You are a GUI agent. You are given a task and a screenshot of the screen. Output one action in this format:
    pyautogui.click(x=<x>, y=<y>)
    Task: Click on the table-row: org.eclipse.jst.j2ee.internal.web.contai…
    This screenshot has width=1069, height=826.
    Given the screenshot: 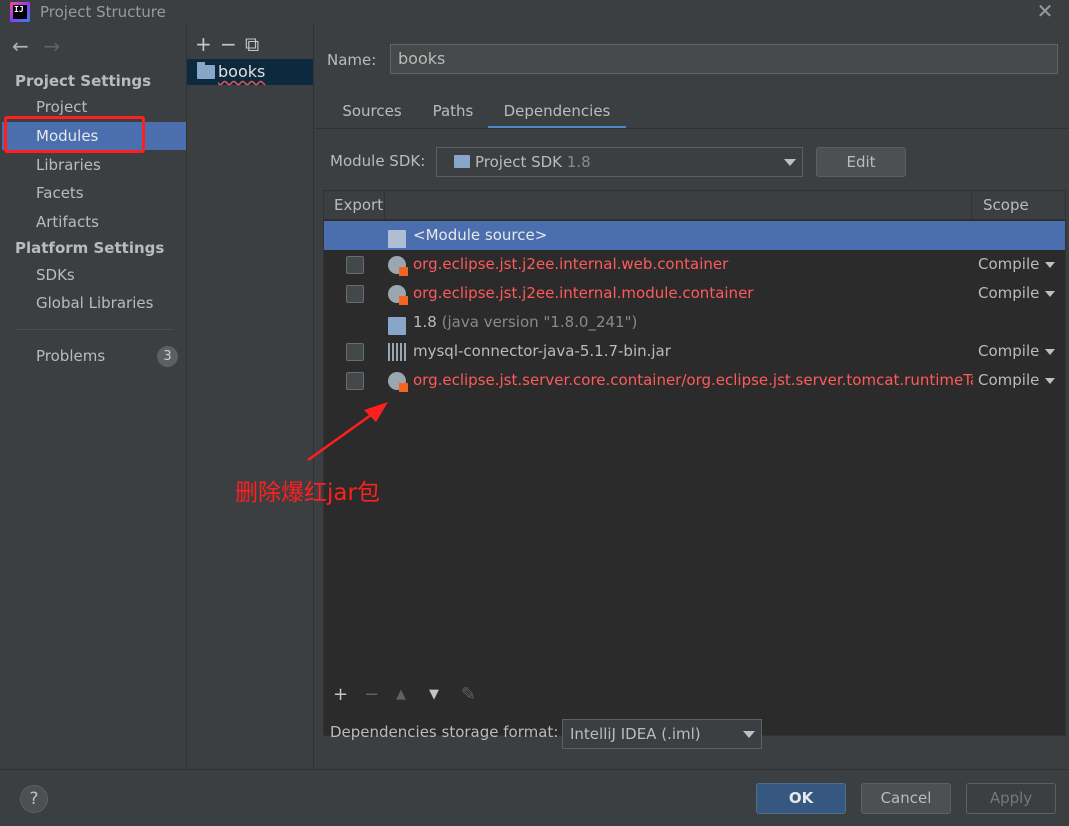 What is the action you would take?
    pyautogui.click(x=694, y=264)
    